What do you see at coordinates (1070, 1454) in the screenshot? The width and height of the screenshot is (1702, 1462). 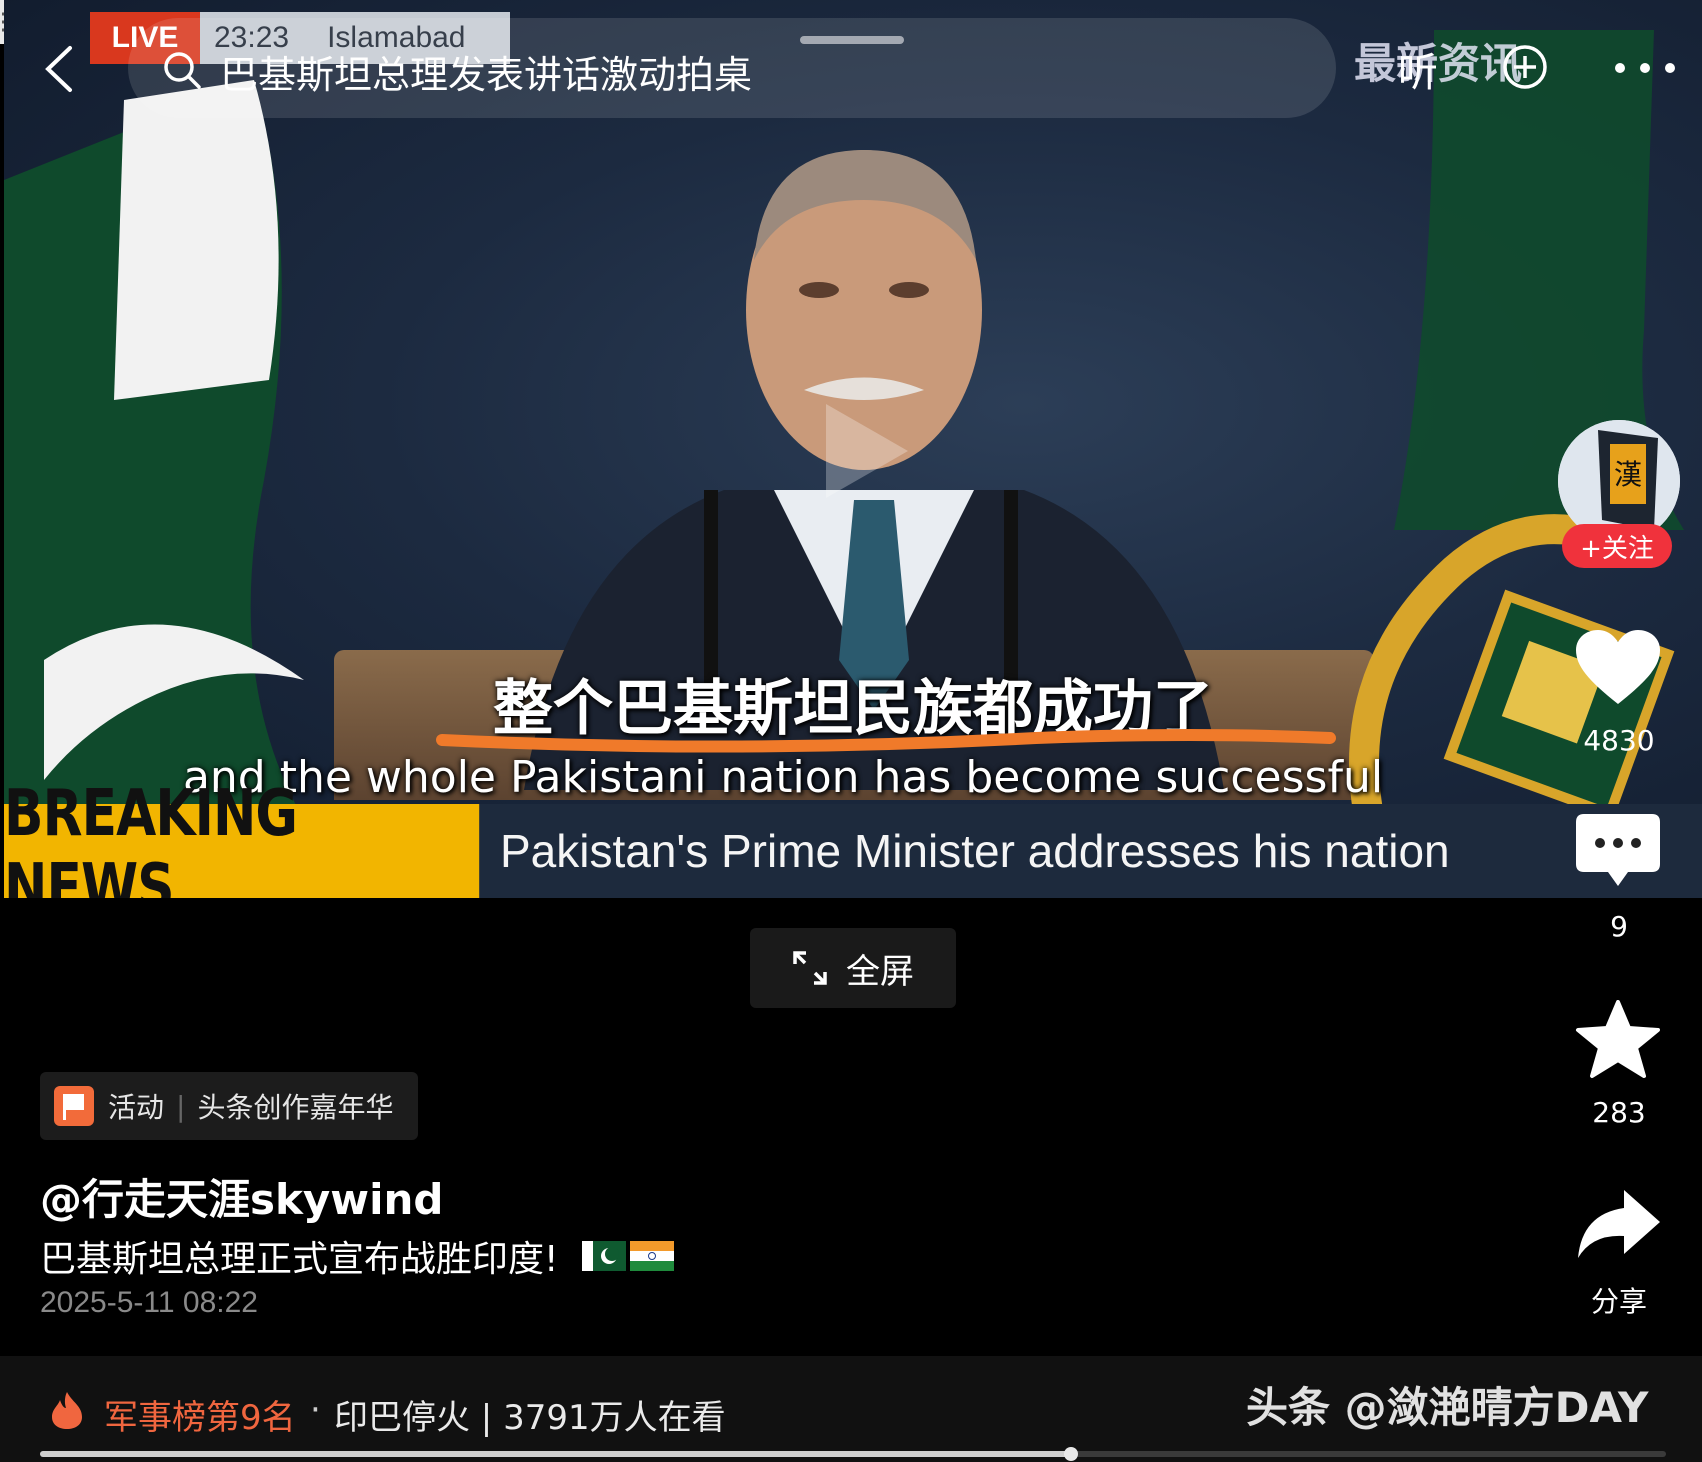 I see `progress-knob` at bounding box center [1070, 1454].